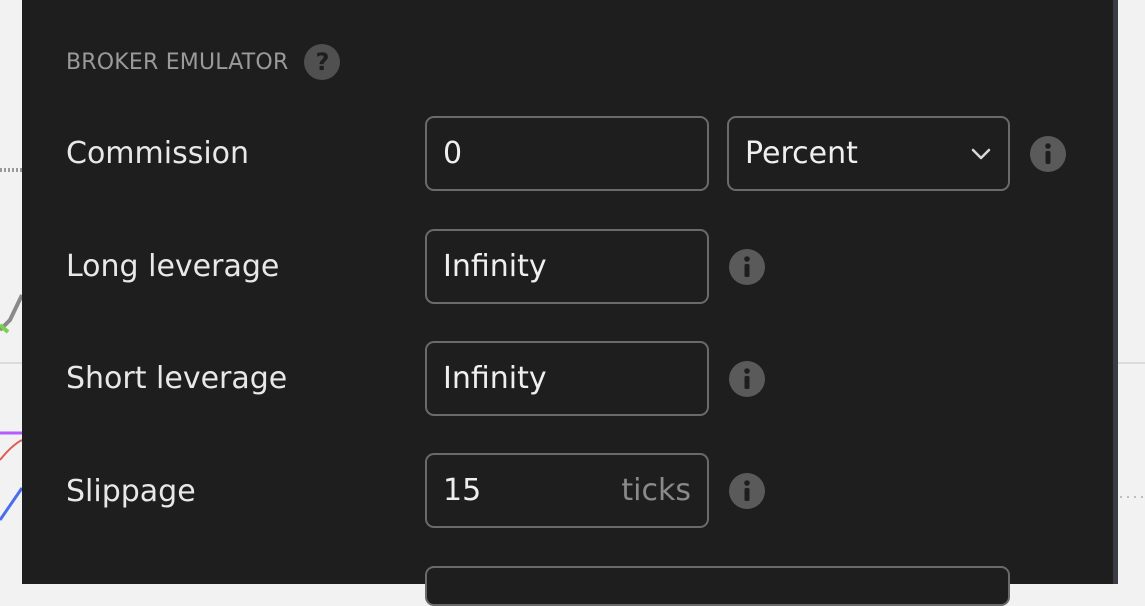  I want to click on chevron-down-icon, so click(981, 153).